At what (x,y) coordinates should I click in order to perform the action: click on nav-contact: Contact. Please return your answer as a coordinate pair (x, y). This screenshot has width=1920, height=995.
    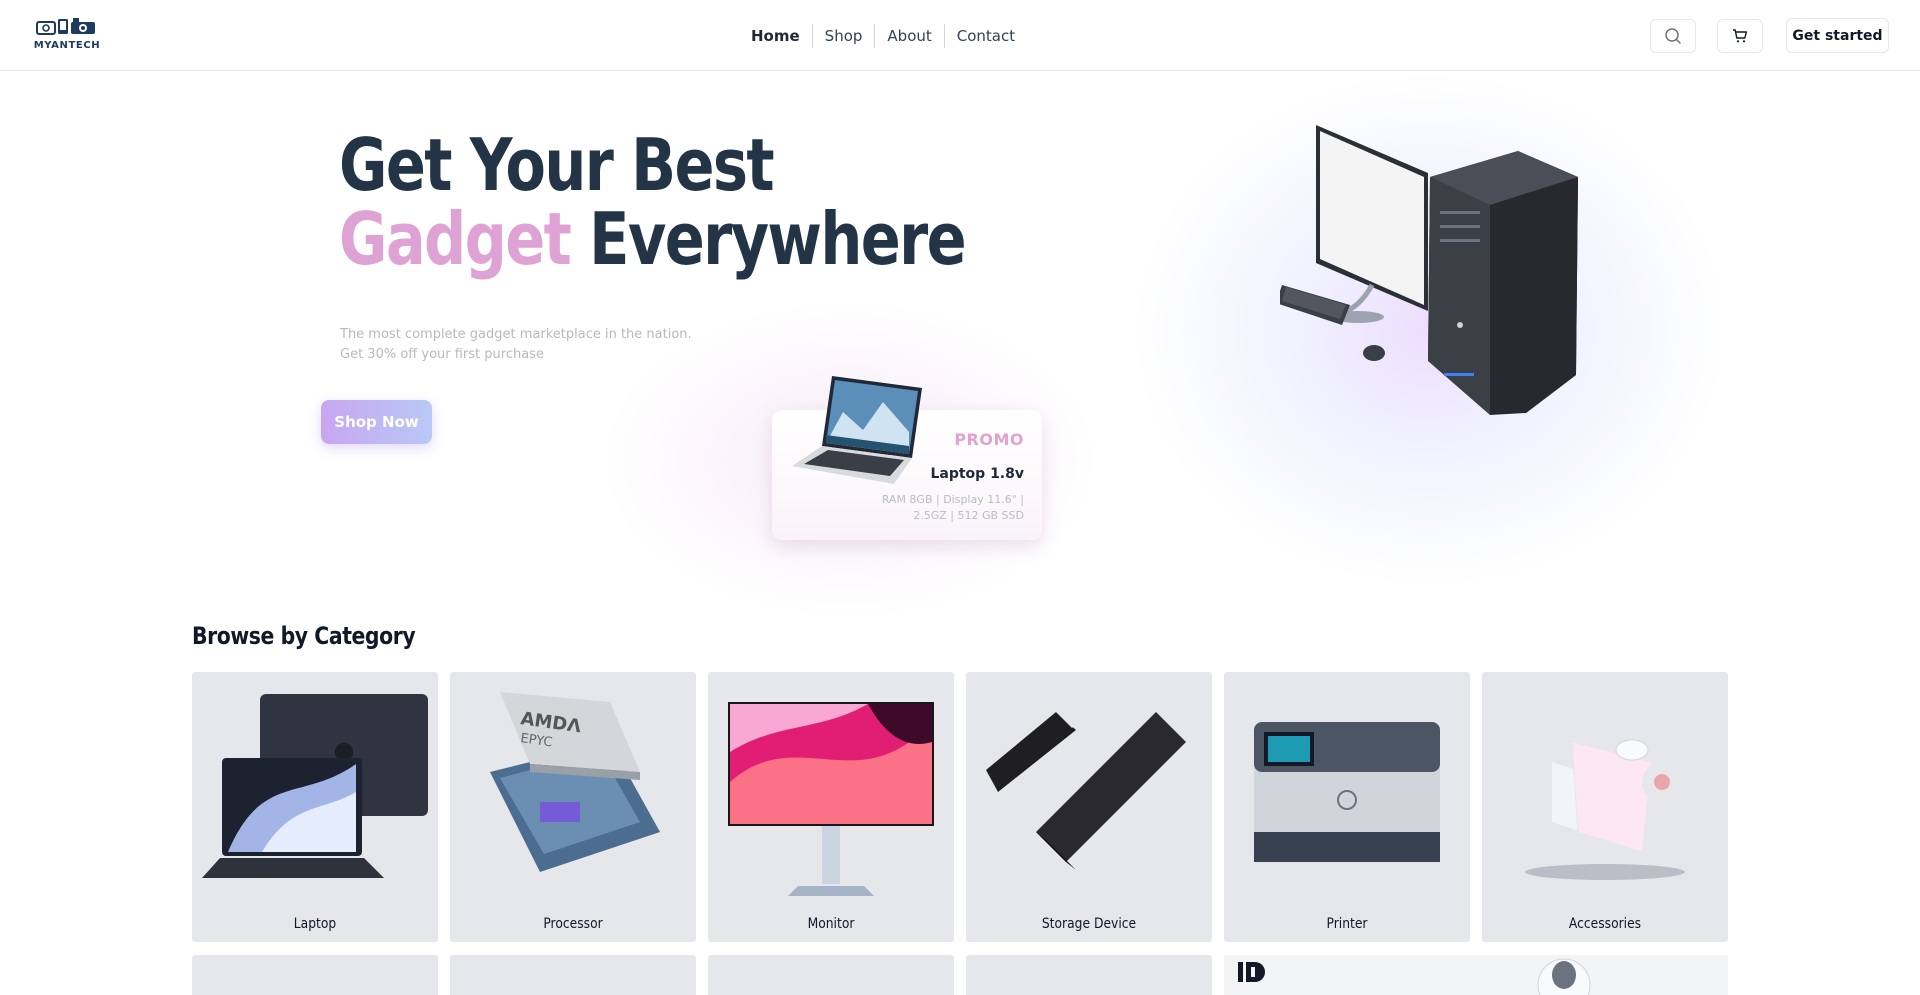
    Looking at the image, I should click on (985, 36).